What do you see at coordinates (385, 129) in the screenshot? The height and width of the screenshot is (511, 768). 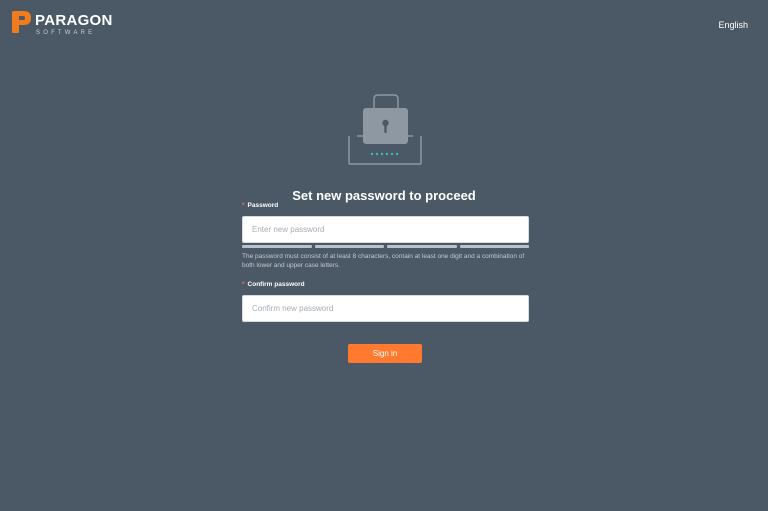 I see `lock-icon` at bounding box center [385, 129].